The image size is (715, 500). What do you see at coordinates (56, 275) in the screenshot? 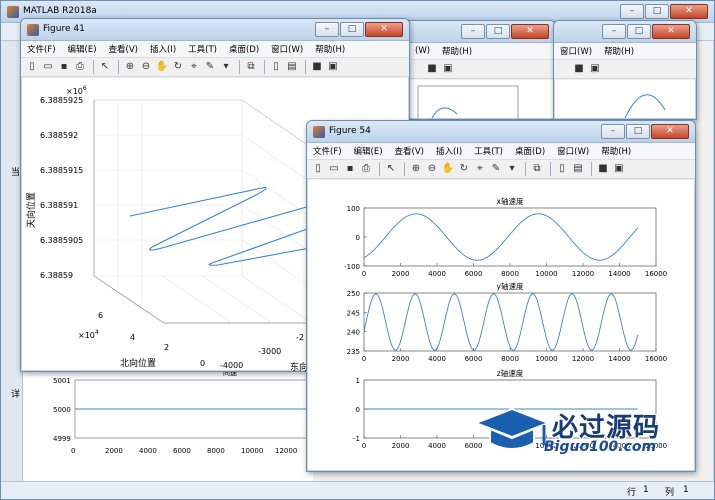
I see `z-tick-label: 6.38859` at bounding box center [56, 275].